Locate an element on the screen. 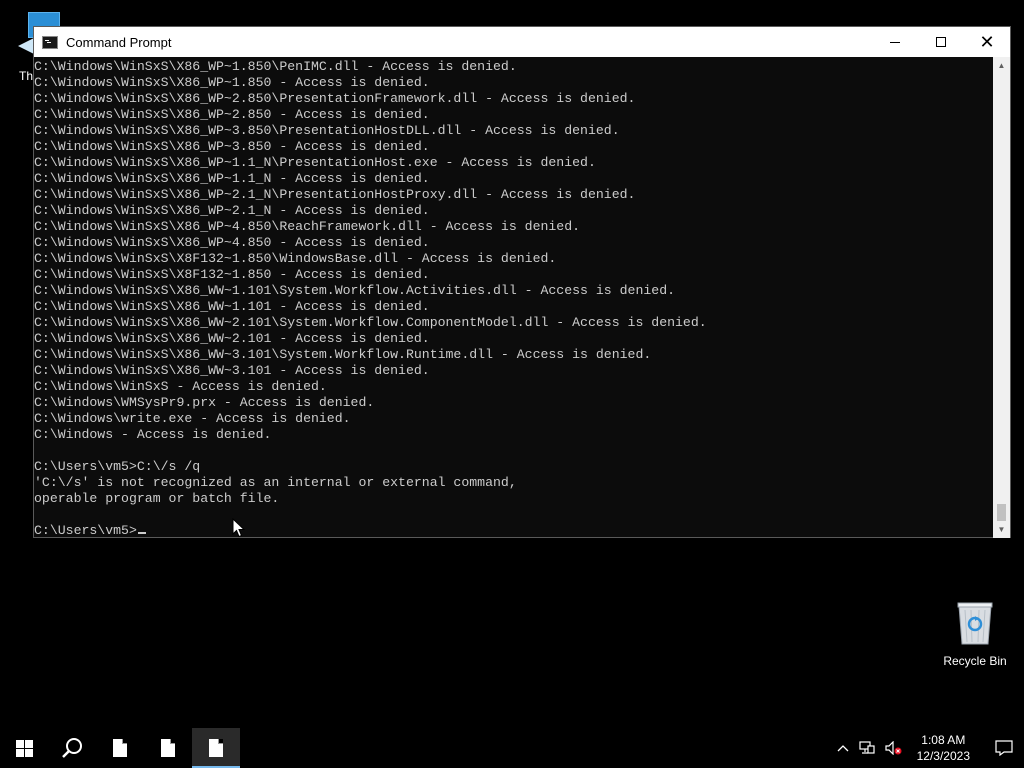  recycle-bin-label: Recycle Bin is located at coordinates (975, 661).